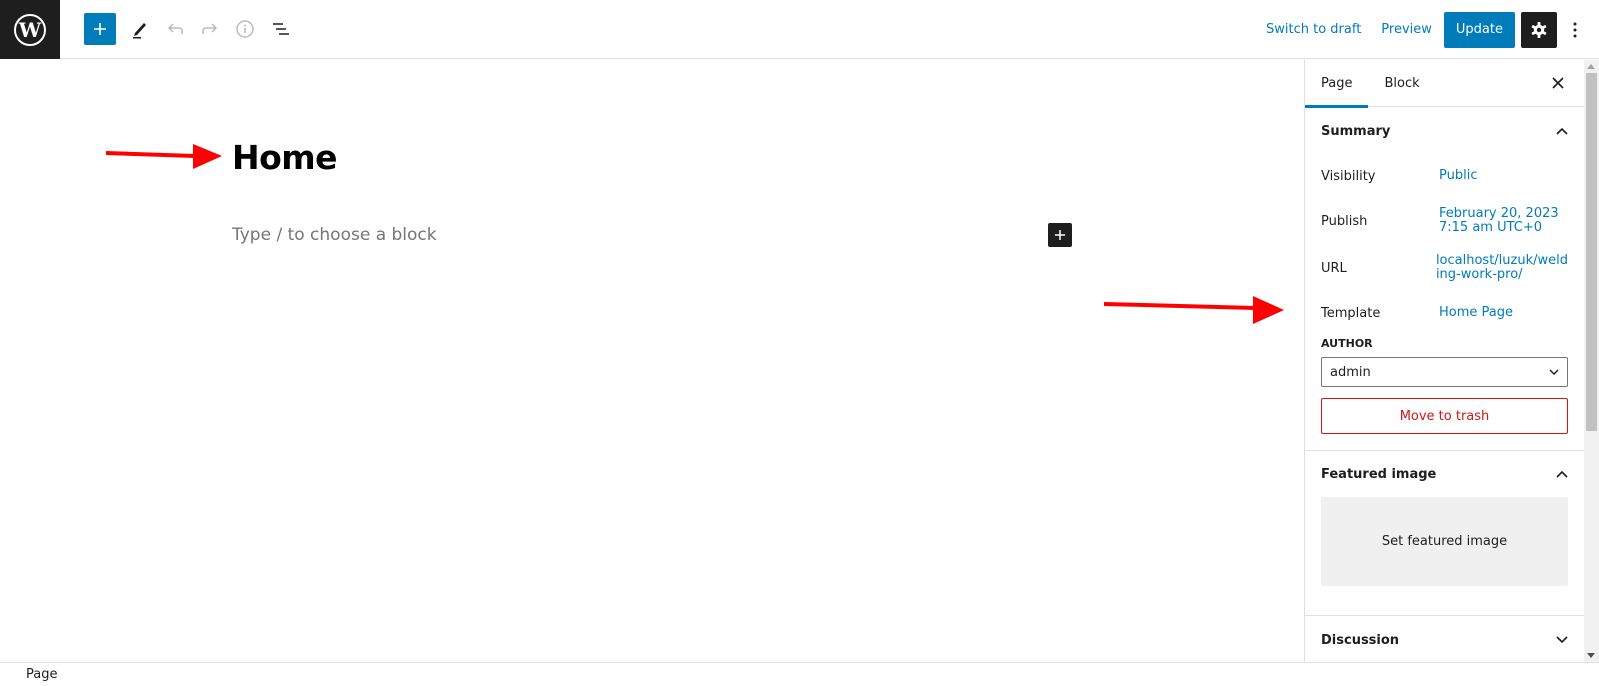 This screenshot has width=1599, height=686. What do you see at coordinates (1344, 221) in the screenshot?
I see `publish-label: Publish` at bounding box center [1344, 221].